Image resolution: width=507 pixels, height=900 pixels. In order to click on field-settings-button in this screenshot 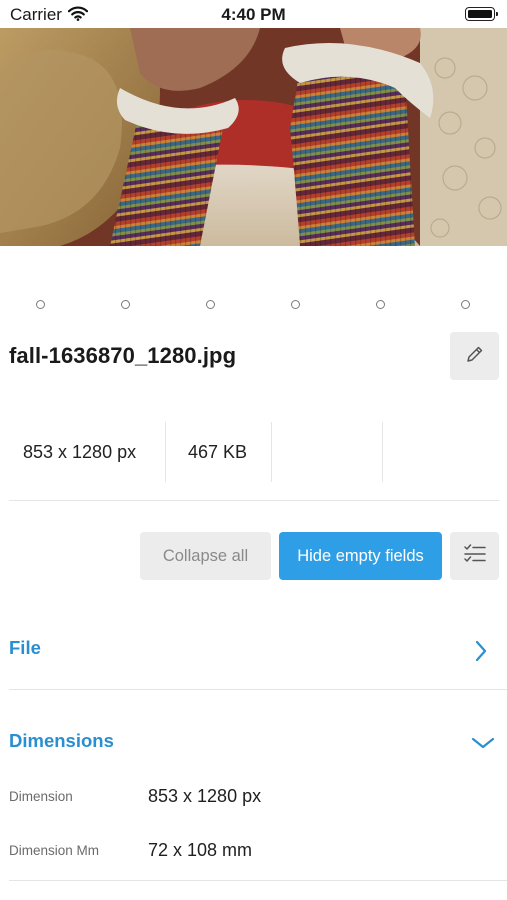, I will do `click(474, 556)`.